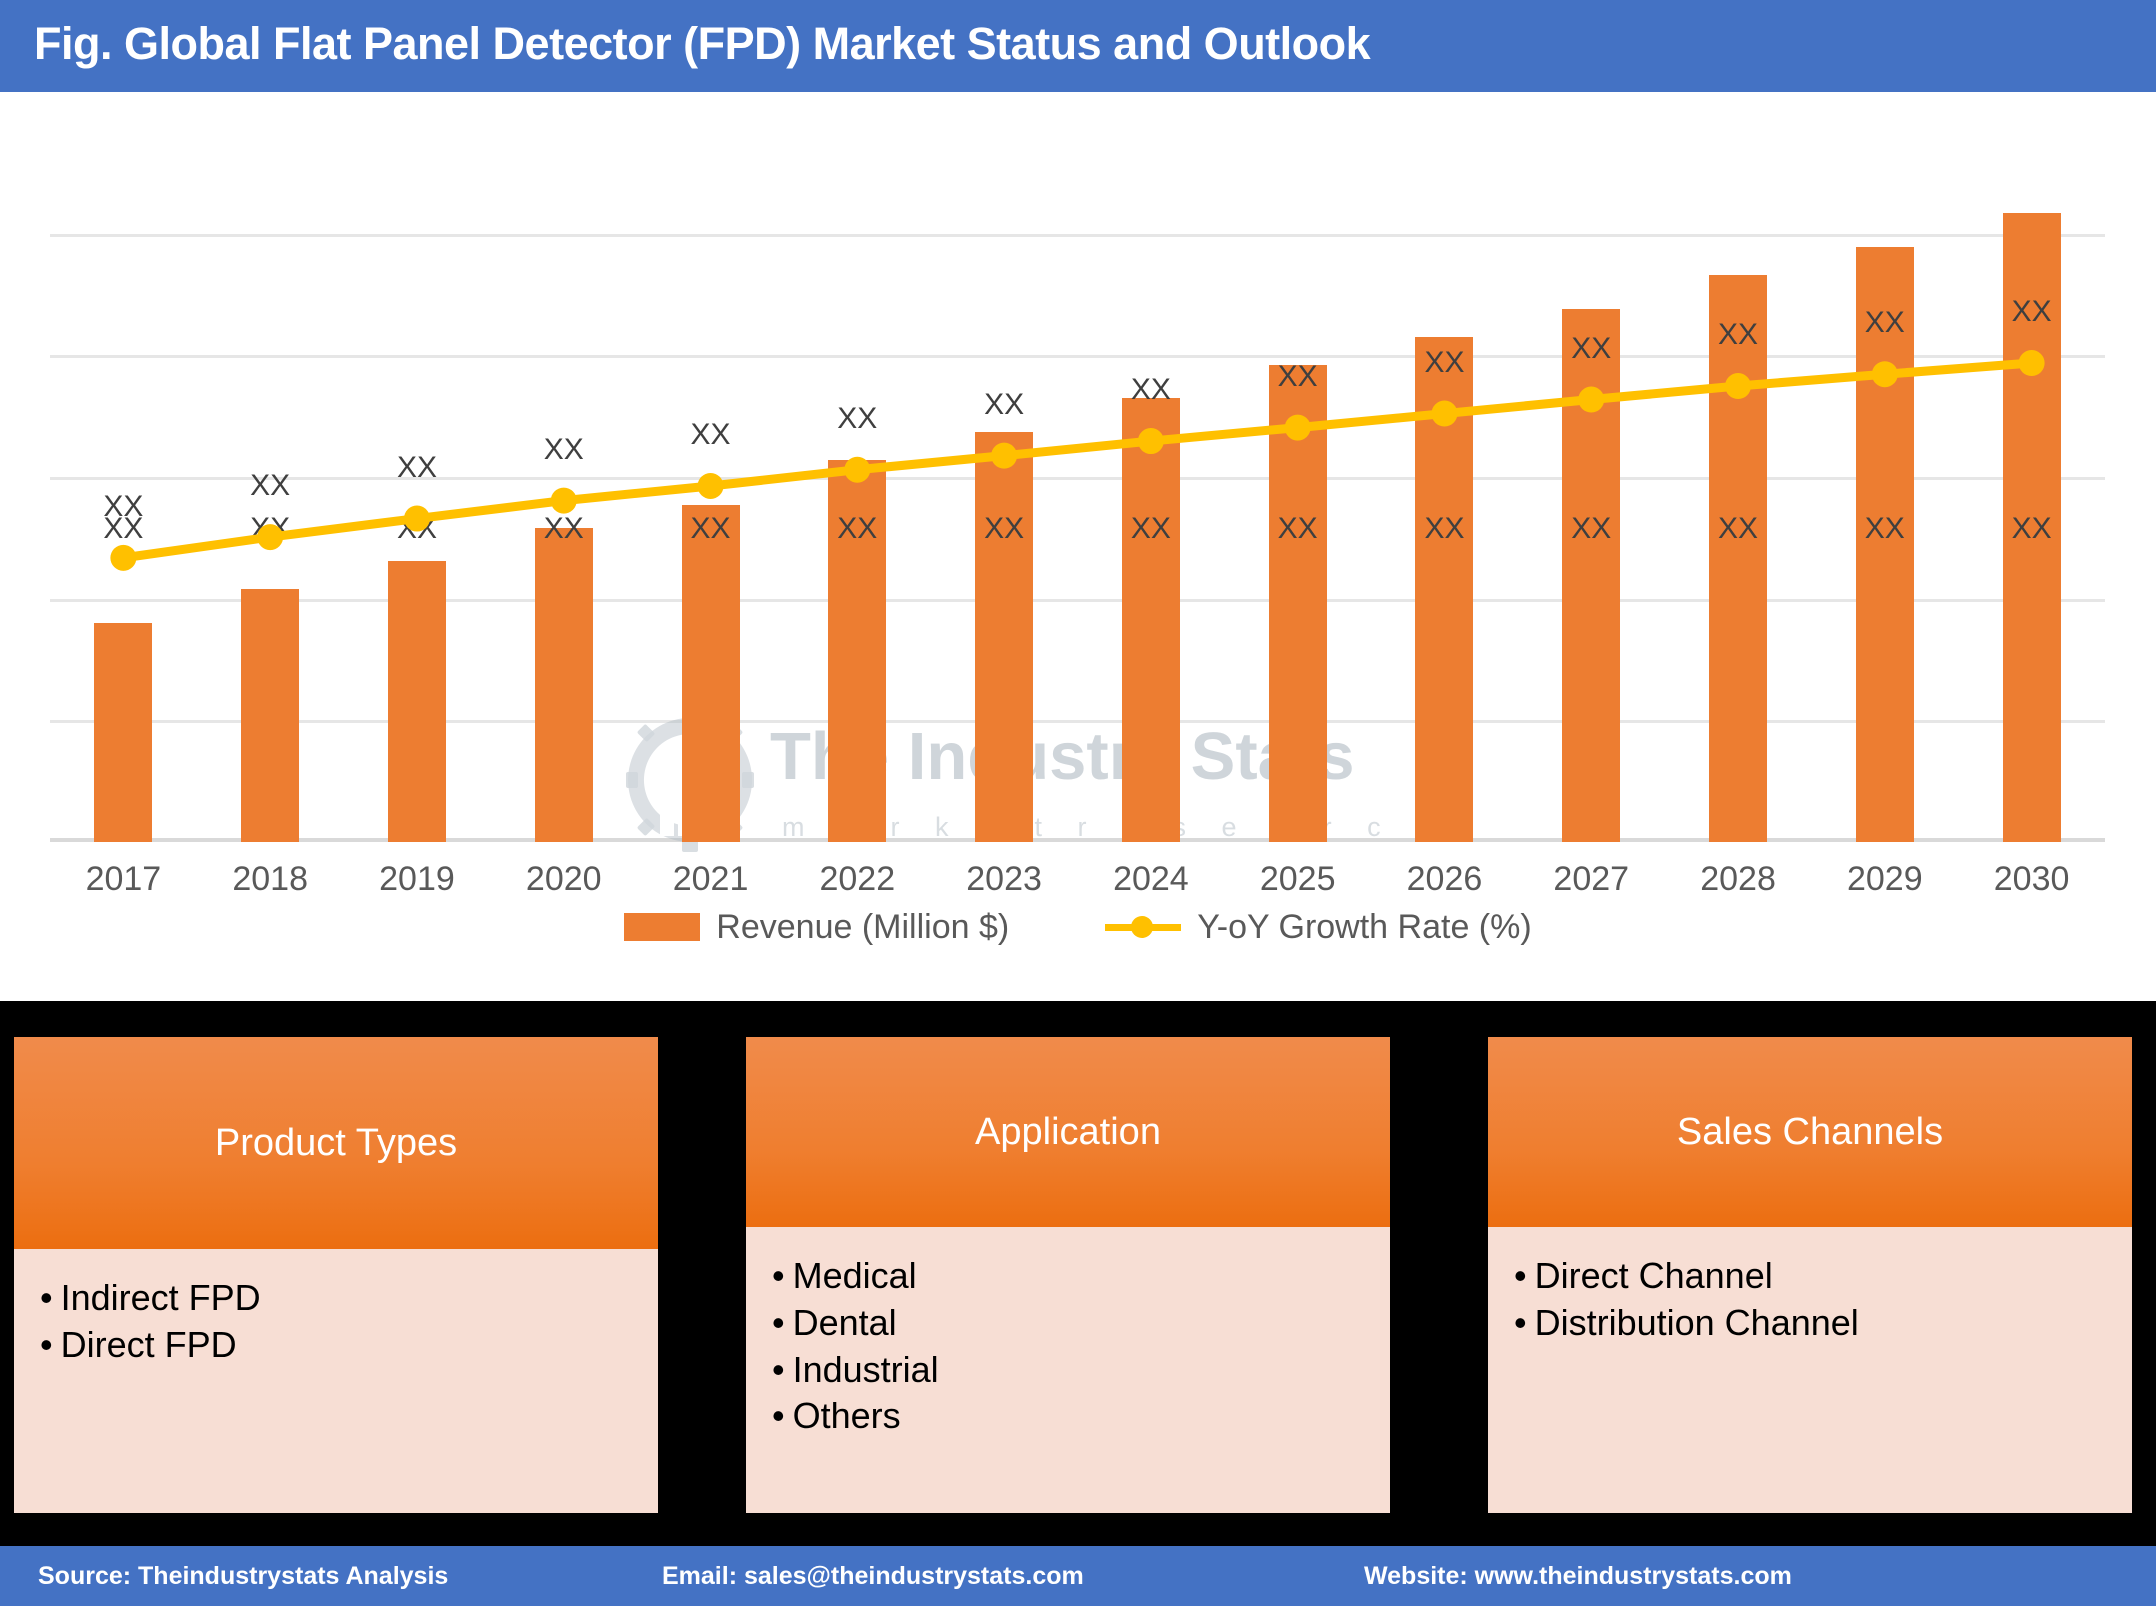  I want to click on list-item: Direct FPD, so click(336, 1345).